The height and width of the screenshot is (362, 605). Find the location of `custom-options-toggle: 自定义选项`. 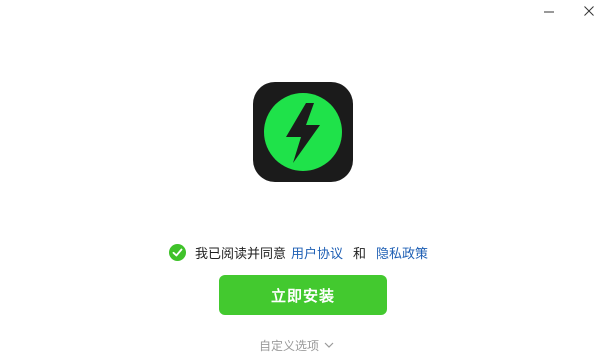

custom-options-toggle: 自定义选项 is located at coordinates (296, 345).